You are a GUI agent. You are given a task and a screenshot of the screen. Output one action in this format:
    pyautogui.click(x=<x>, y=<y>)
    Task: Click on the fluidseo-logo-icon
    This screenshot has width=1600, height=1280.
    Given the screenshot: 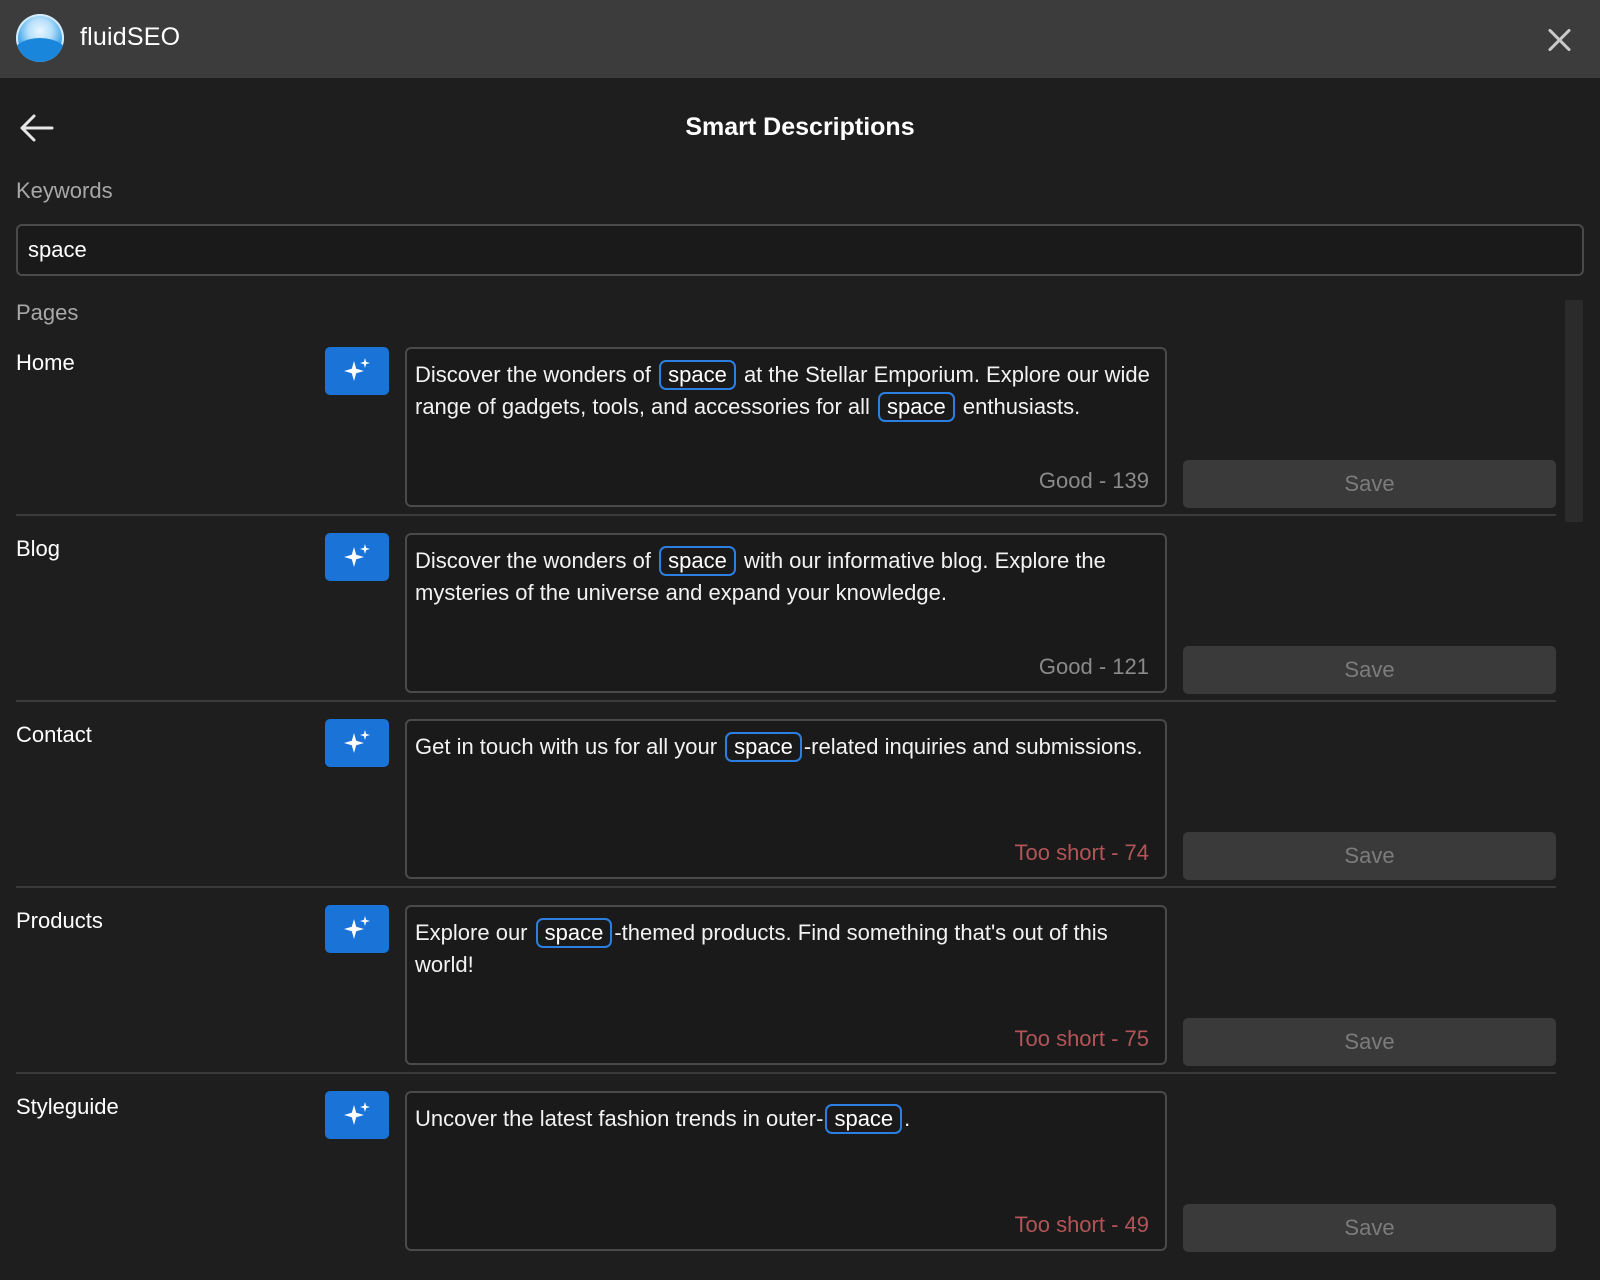 What is the action you would take?
    pyautogui.click(x=40, y=38)
    